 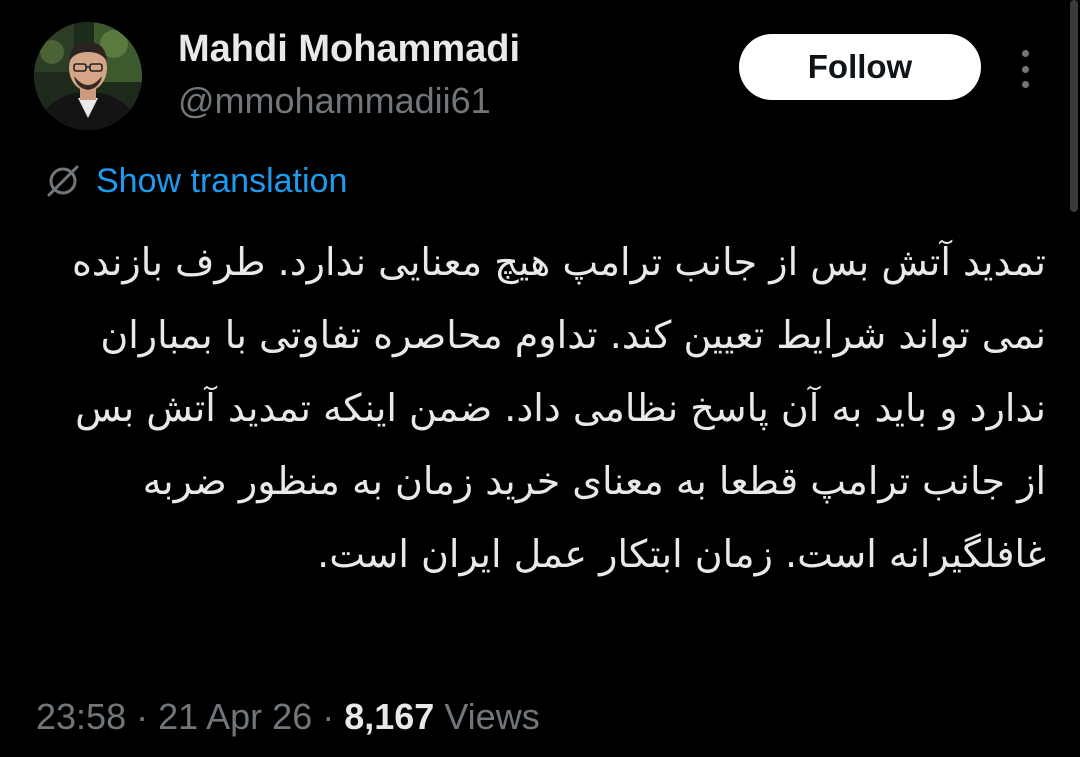 What do you see at coordinates (63, 181) in the screenshot?
I see `globe-slash-icon` at bounding box center [63, 181].